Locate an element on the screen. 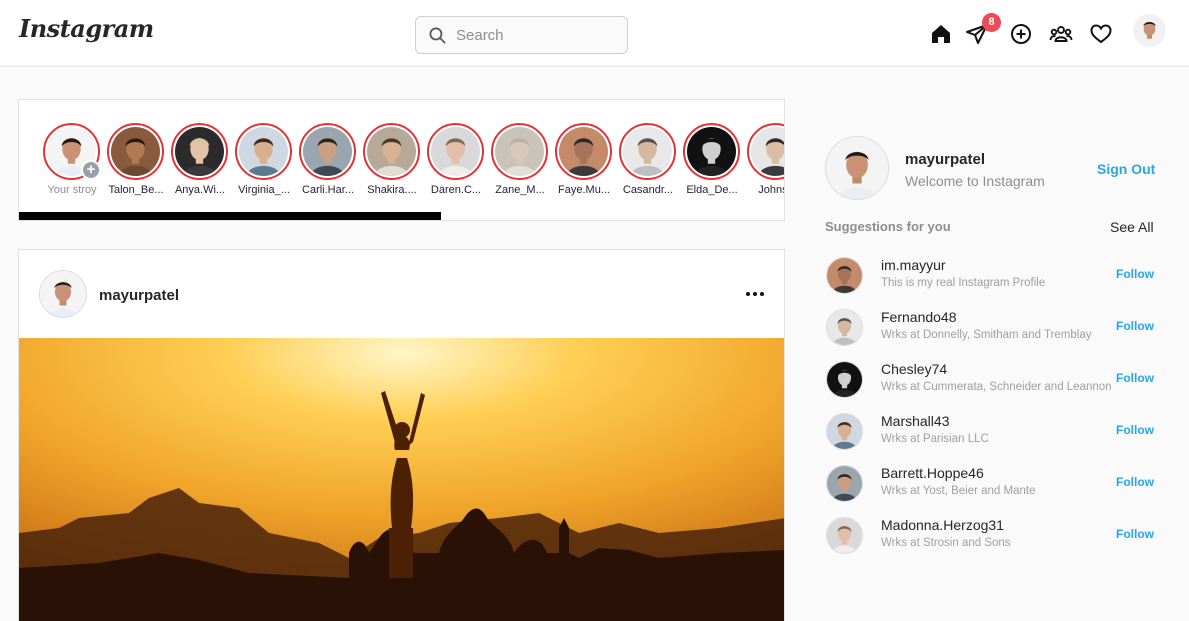 This screenshot has height=621, width=1189. stories-scroll-indicator is located at coordinates (230, 216).